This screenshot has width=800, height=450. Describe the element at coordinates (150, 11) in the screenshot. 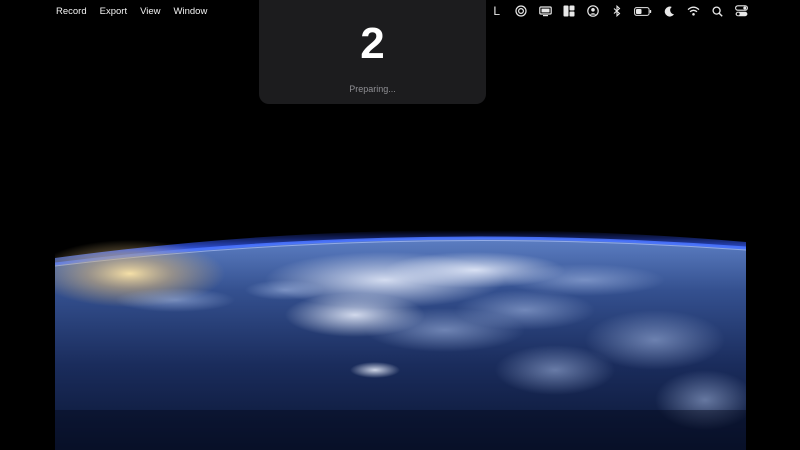

I see `menu-view: View` at that location.